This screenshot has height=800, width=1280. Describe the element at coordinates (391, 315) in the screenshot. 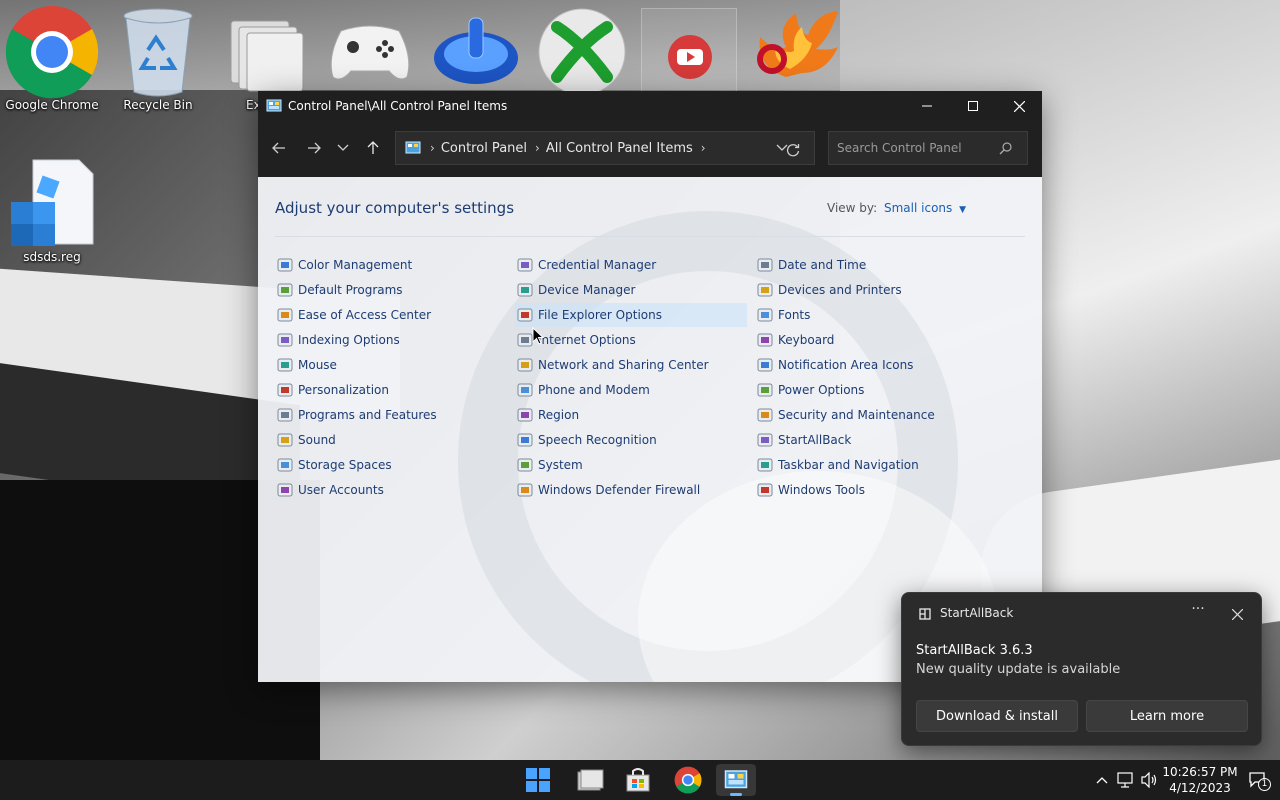

I see `cp-item-ease-of-access-center: Ease of Access Center` at that location.